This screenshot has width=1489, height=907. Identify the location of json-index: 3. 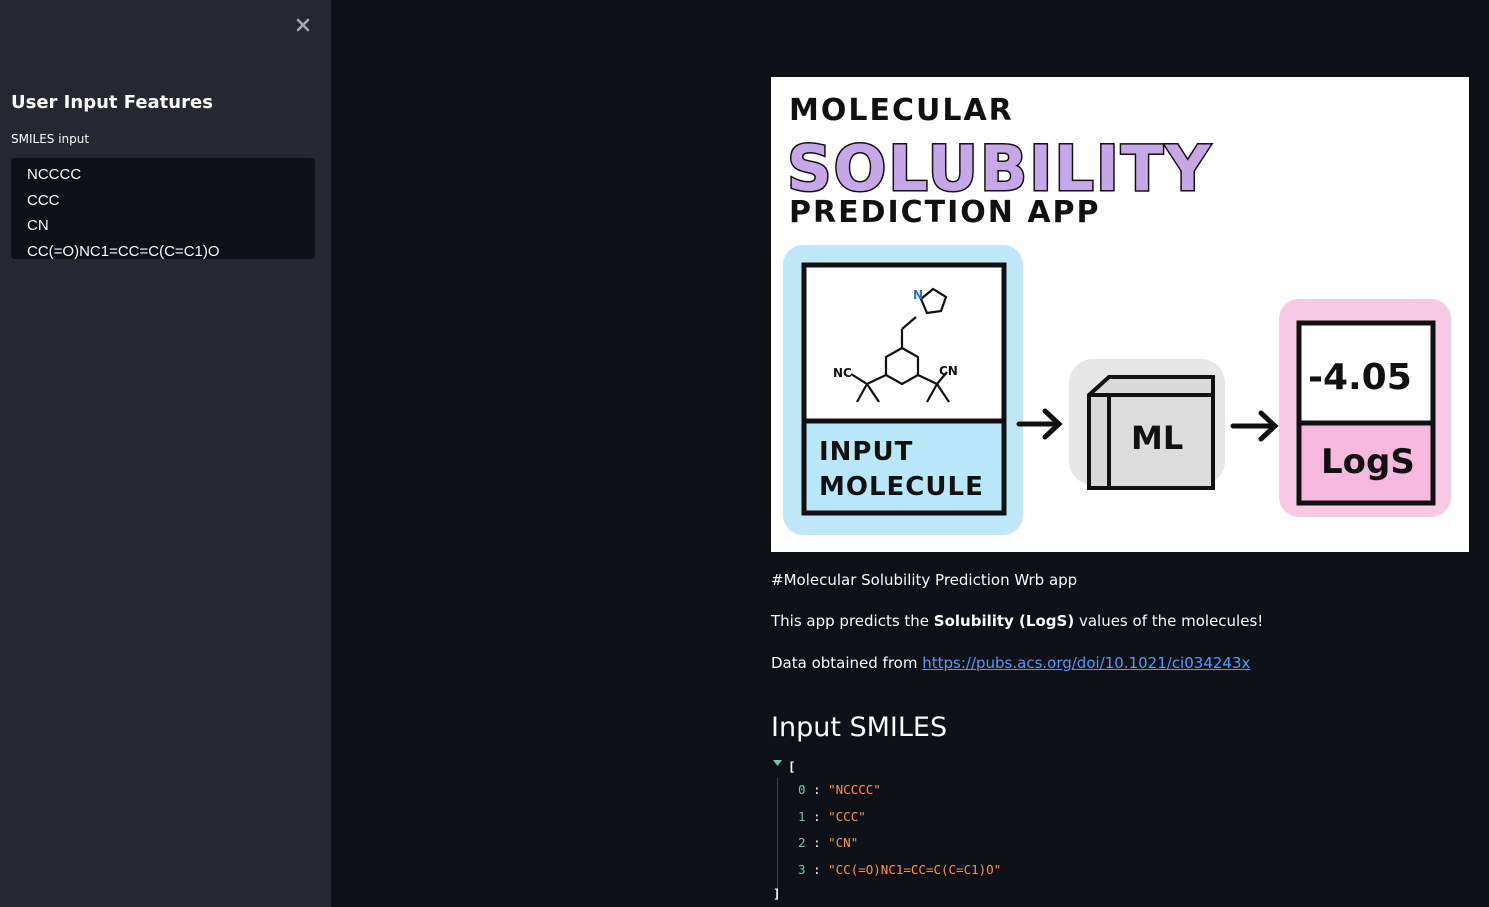
(802, 869).